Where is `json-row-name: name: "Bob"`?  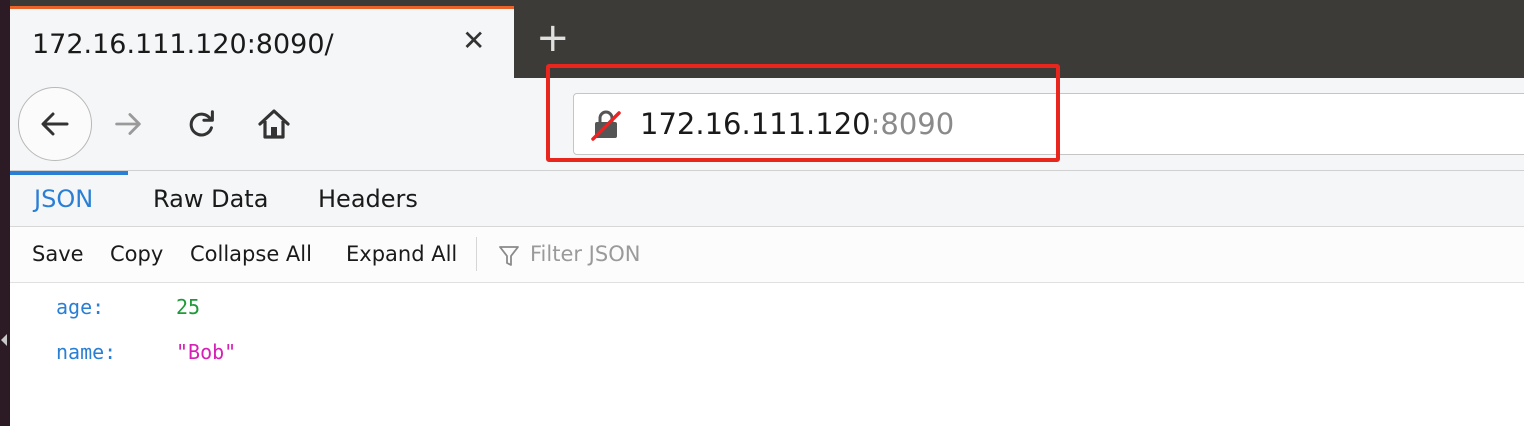
json-row-name: name: "Bob" is located at coordinates (146, 352).